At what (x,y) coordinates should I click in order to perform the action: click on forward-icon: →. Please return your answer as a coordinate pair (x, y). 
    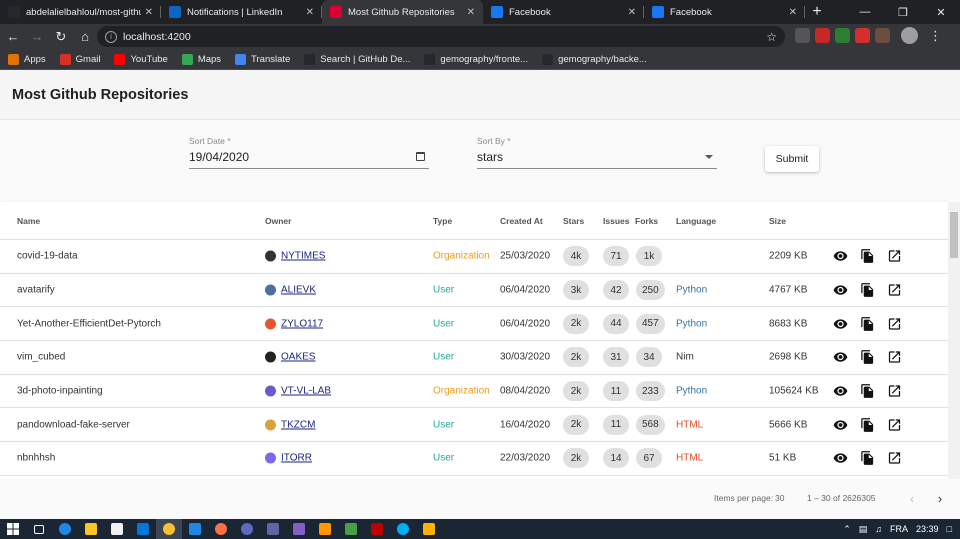
    Looking at the image, I should click on (37, 37).